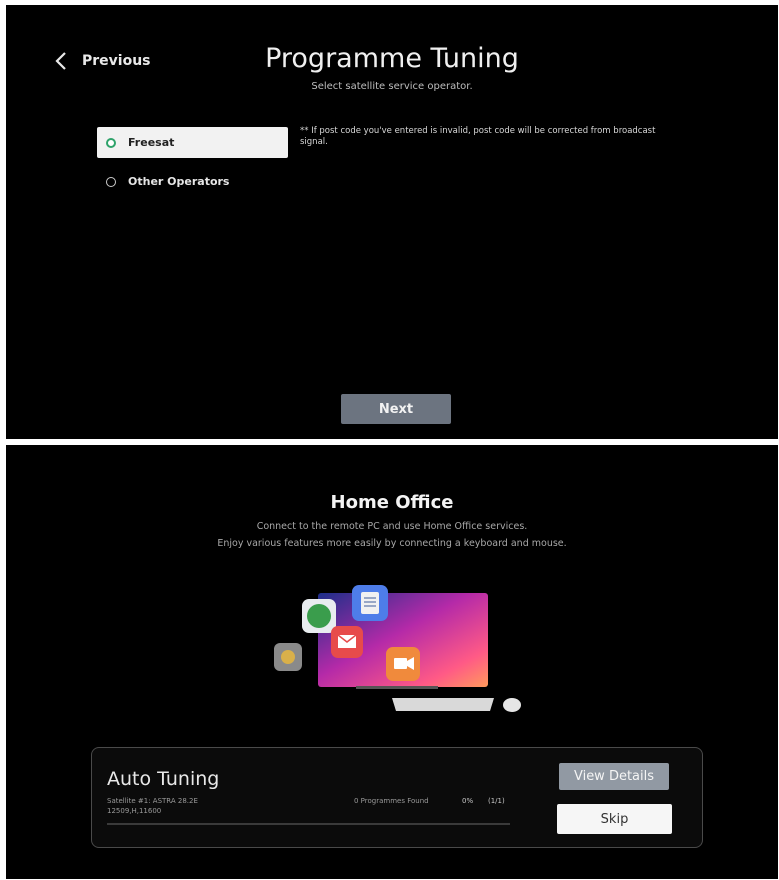 The image size is (779, 880). I want to click on next-button: Next, so click(396, 409).